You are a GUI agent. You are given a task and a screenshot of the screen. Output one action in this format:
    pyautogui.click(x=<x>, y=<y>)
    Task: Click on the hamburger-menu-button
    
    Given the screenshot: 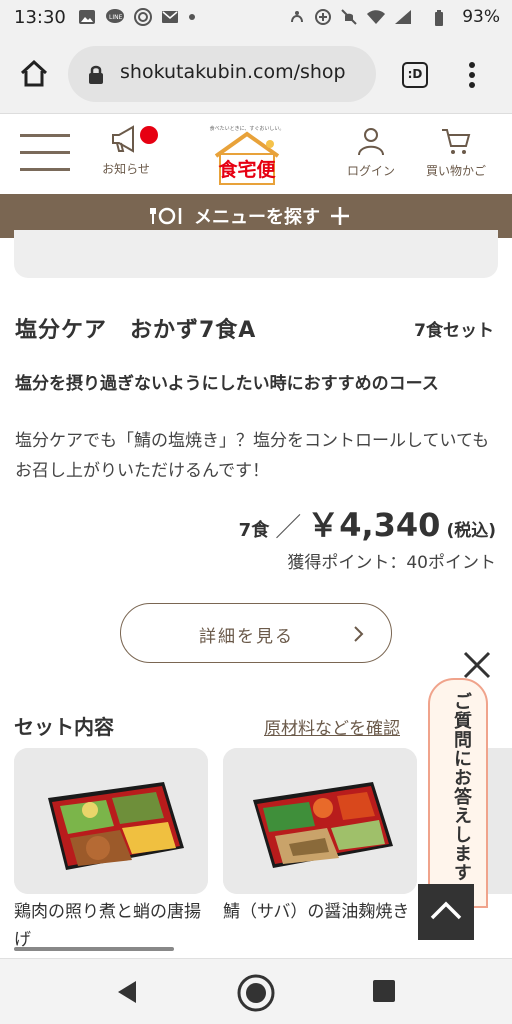 What is the action you would take?
    pyautogui.click(x=45, y=152)
    